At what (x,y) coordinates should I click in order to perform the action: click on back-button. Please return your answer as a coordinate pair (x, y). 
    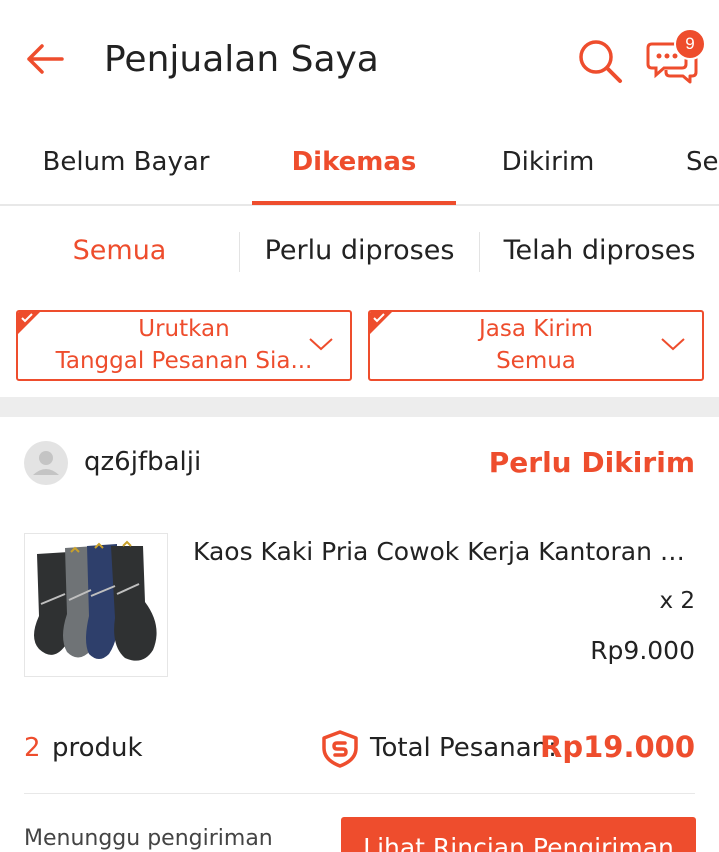
    Looking at the image, I should click on (44, 59).